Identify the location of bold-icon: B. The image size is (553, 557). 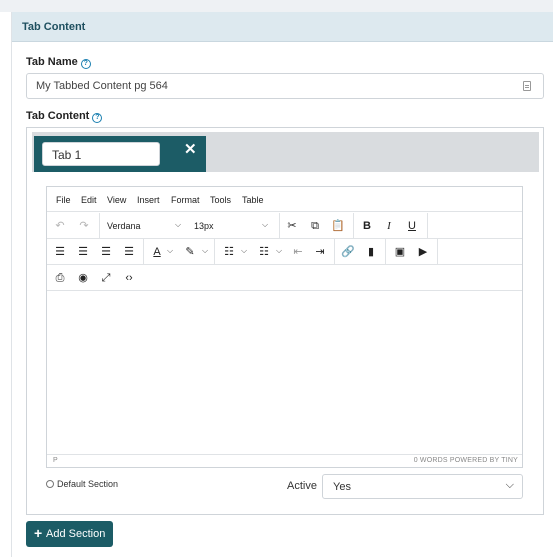
(367, 226).